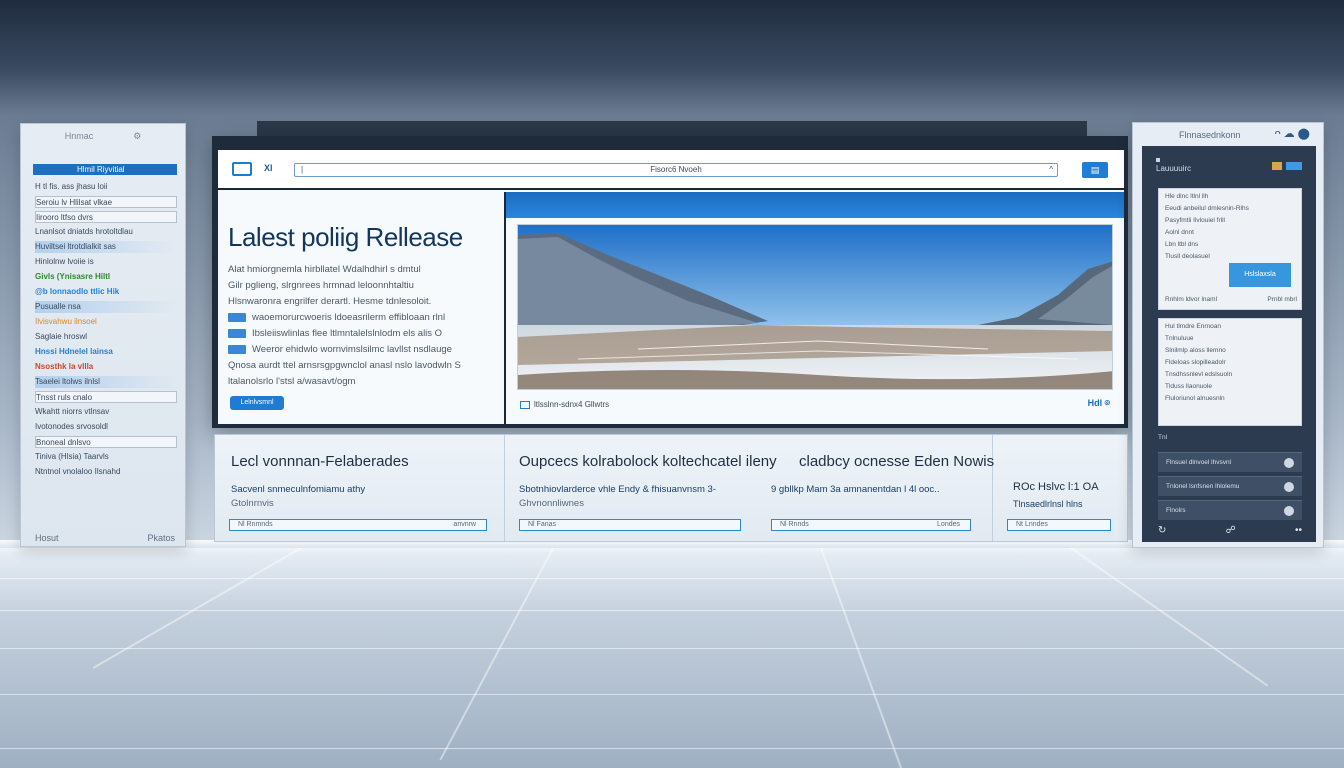  Describe the element at coordinates (106, 217) in the screenshot. I see `left-panel-item: Iirooro ltfso dvrs` at that location.